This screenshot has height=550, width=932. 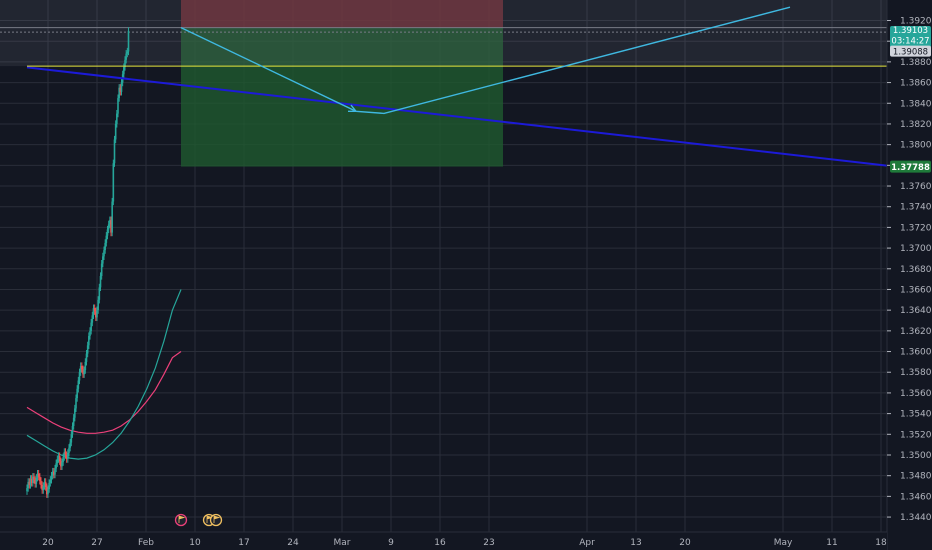 What do you see at coordinates (910, 51) in the screenshot?
I see `line-price-tag: 1.39088` at bounding box center [910, 51].